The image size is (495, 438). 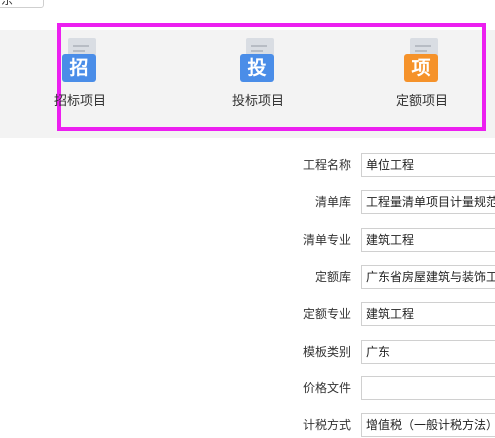 What do you see at coordinates (247, 314) in the screenshot?
I see `form-row-quota-specialty: 定额专业 建筑工程` at bounding box center [247, 314].